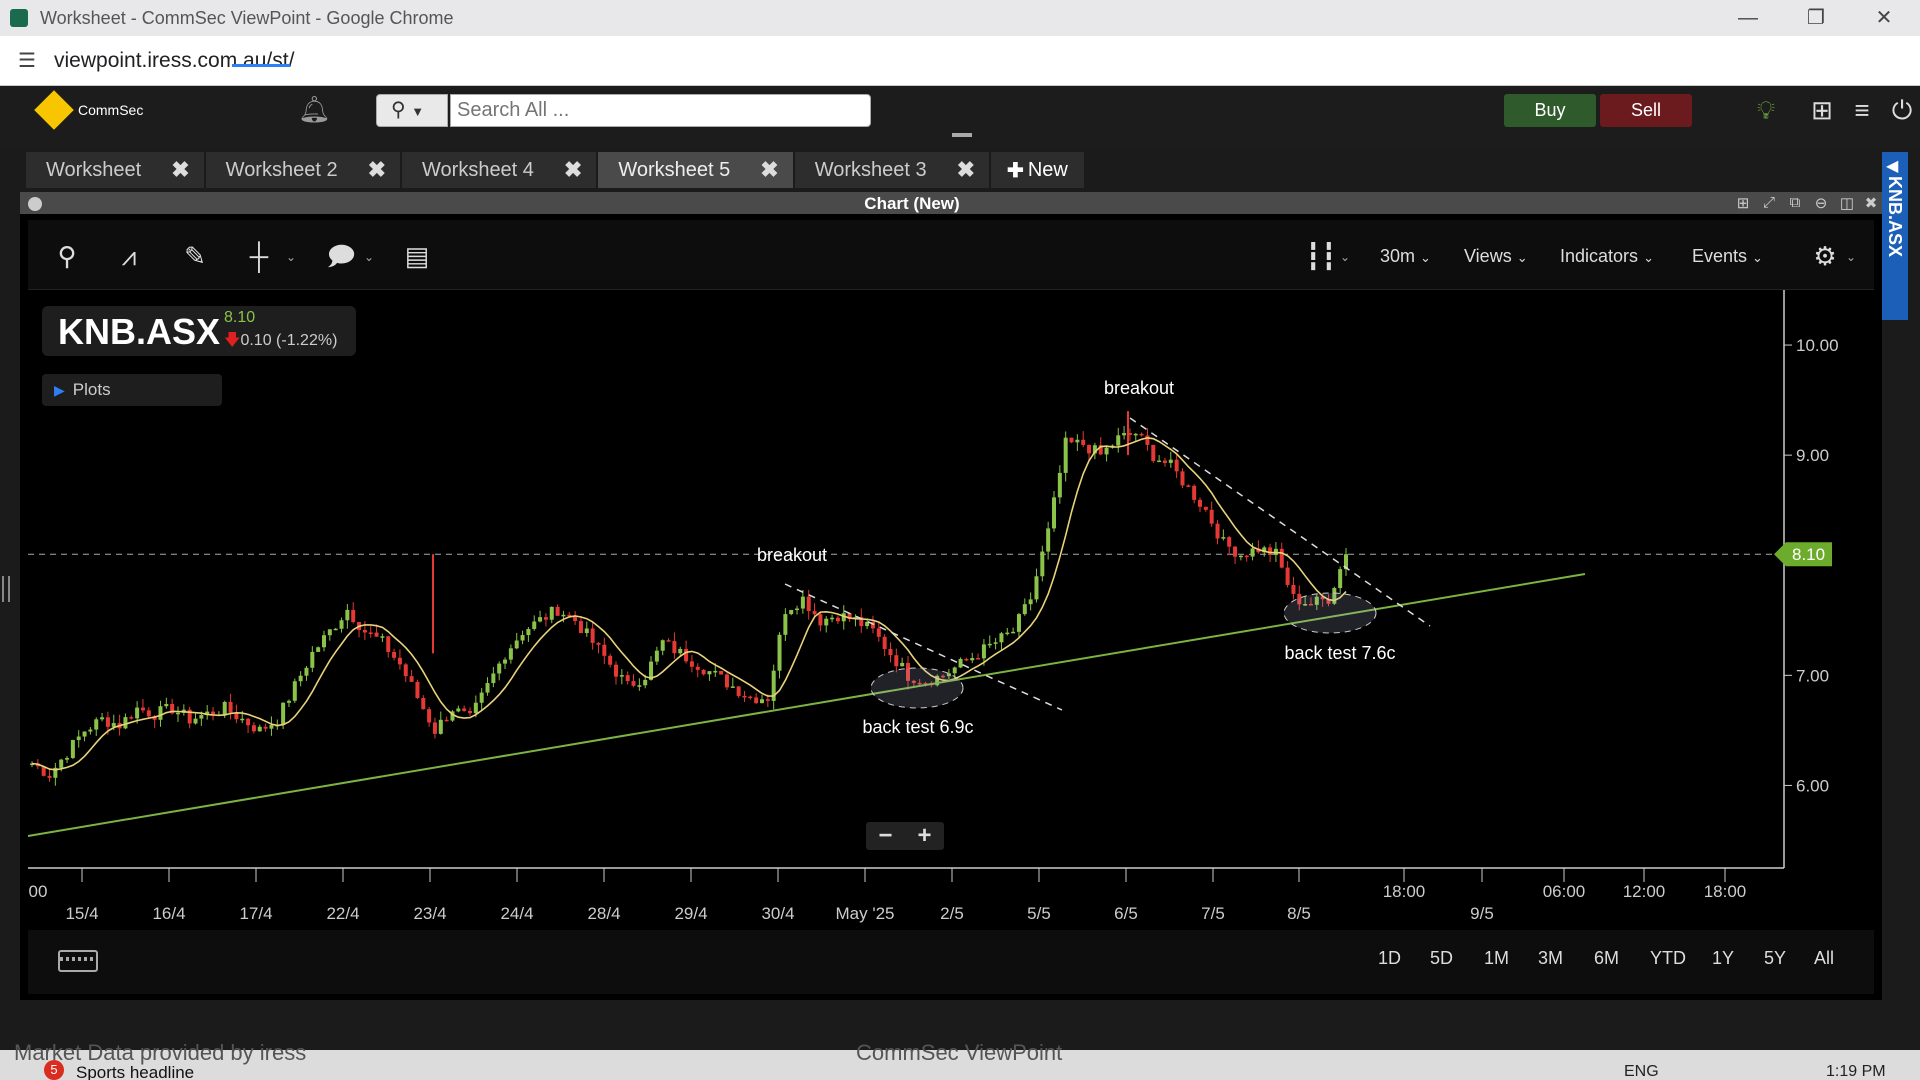  I want to click on chart-annotation: breakout, so click(792, 555).